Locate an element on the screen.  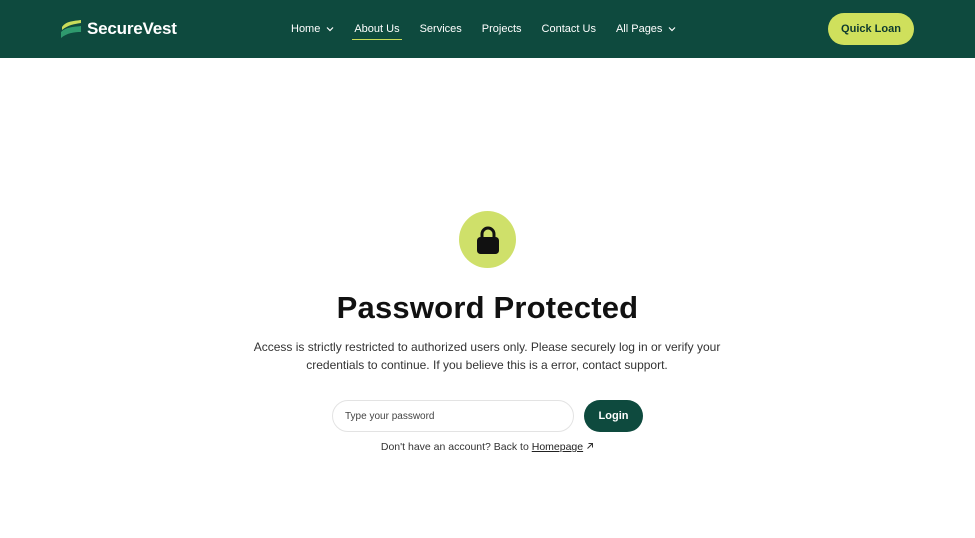
brand-name: SecureVest is located at coordinates (132, 28).